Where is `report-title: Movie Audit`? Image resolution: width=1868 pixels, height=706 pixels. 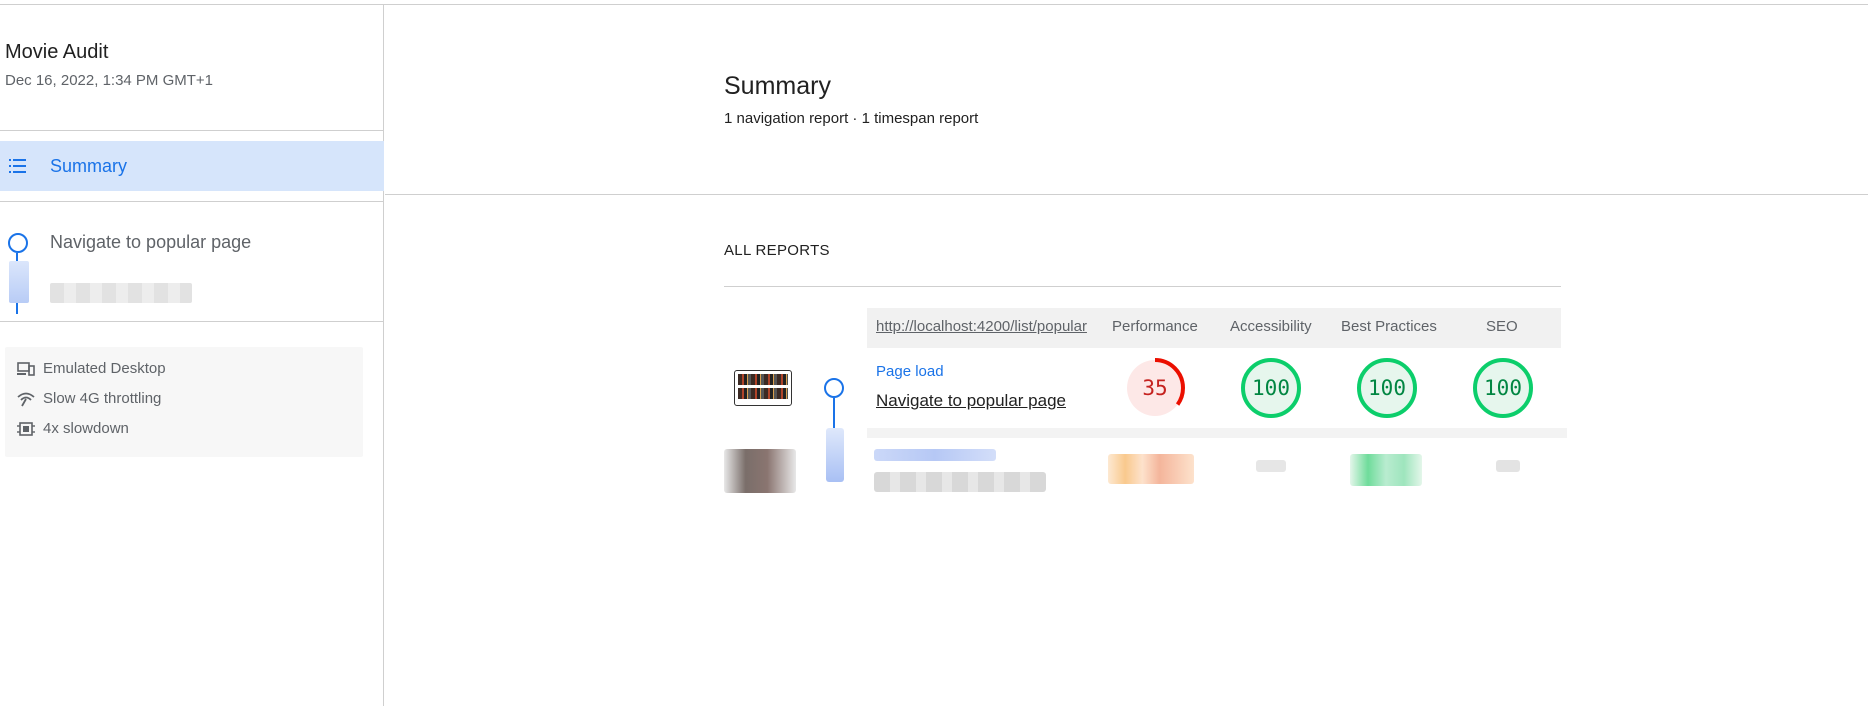 report-title: Movie Audit is located at coordinates (57, 52).